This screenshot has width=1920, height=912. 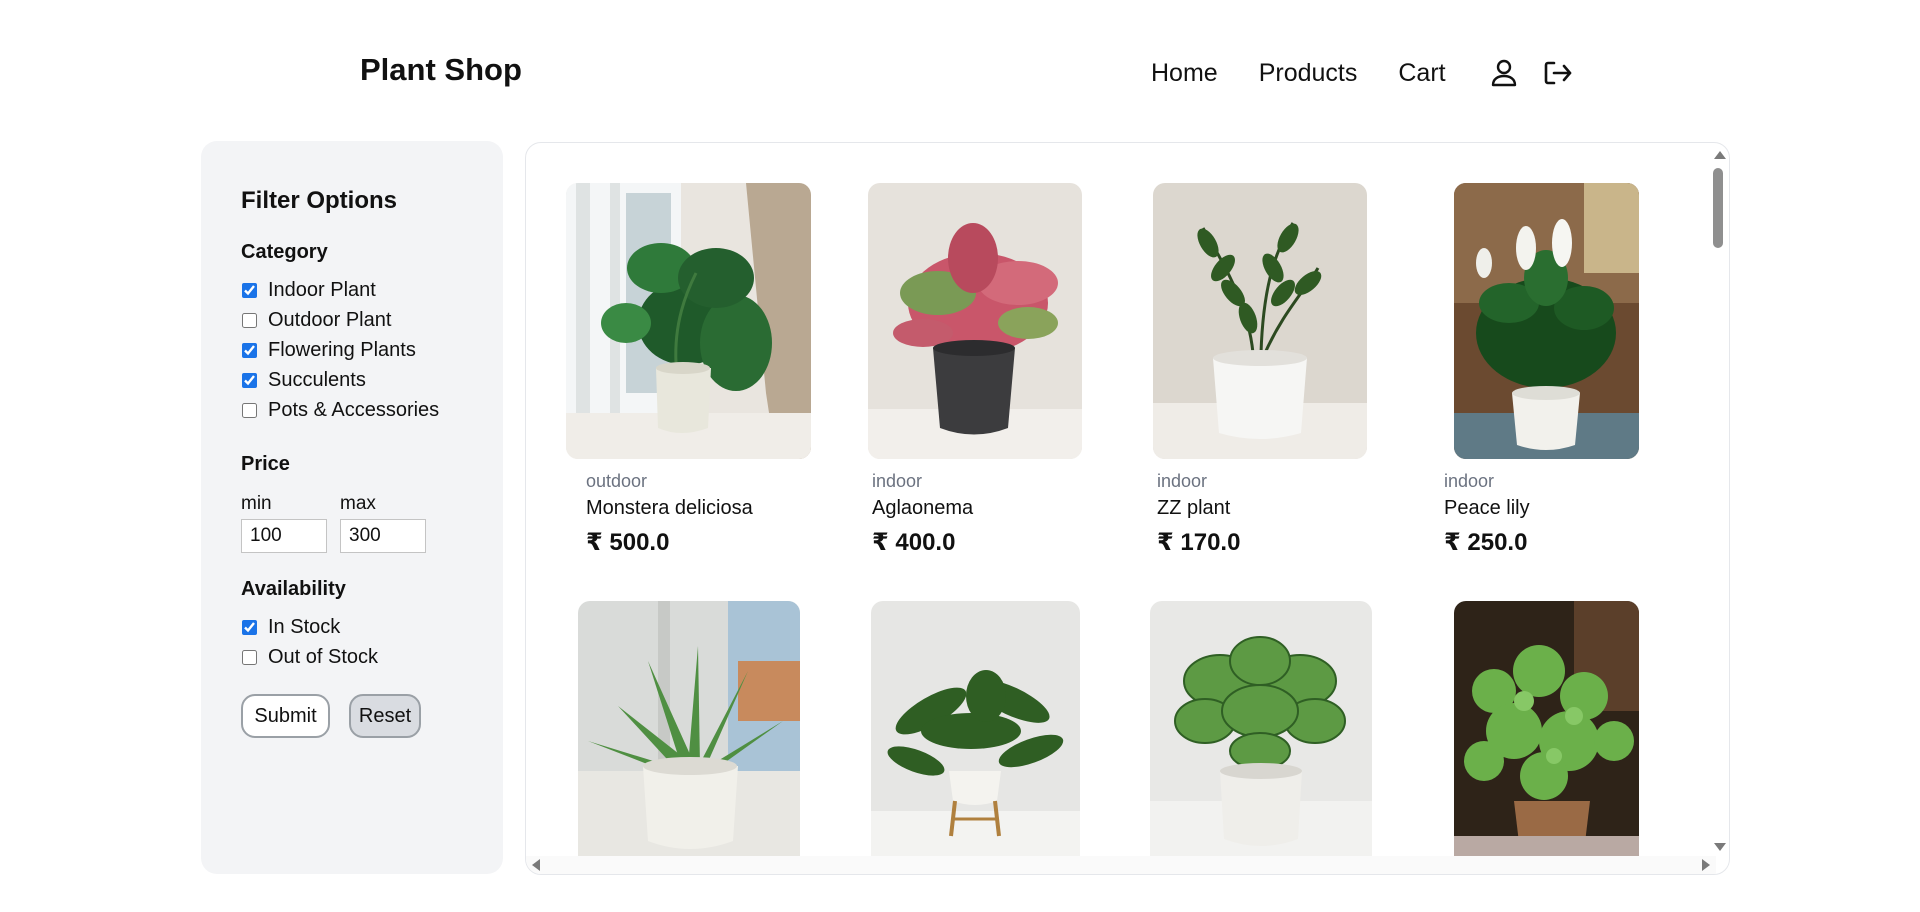 I want to click on product-name: Peace lily, so click(x=1487, y=508).